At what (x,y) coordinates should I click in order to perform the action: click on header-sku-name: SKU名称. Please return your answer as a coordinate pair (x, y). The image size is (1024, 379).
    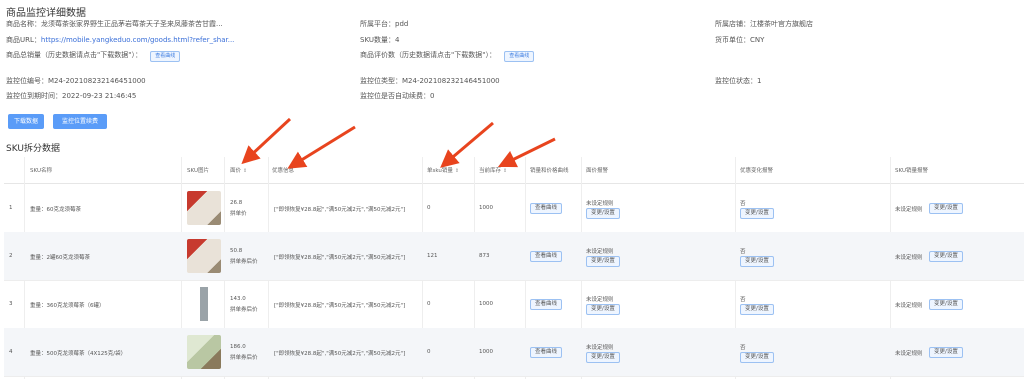
    Looking at the image, I should click on (41, 171).